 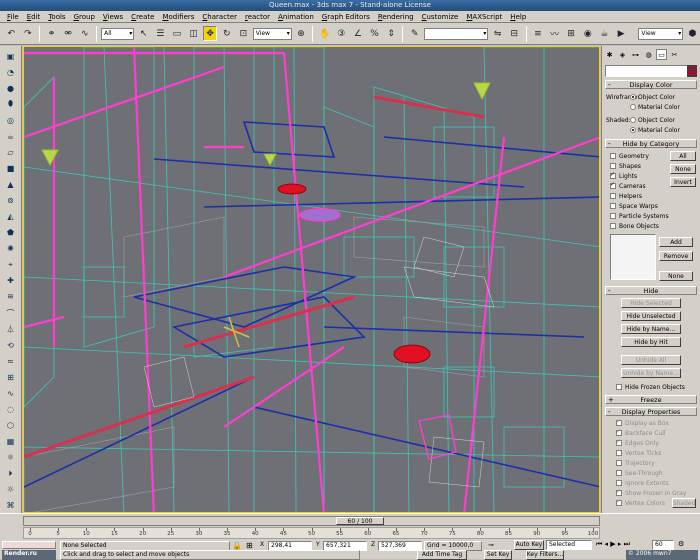 What do you see at coordinates (651, 360) in the screenshot?
I see `unhide-all-button: Unhide All` at bounding box center [651, 360].